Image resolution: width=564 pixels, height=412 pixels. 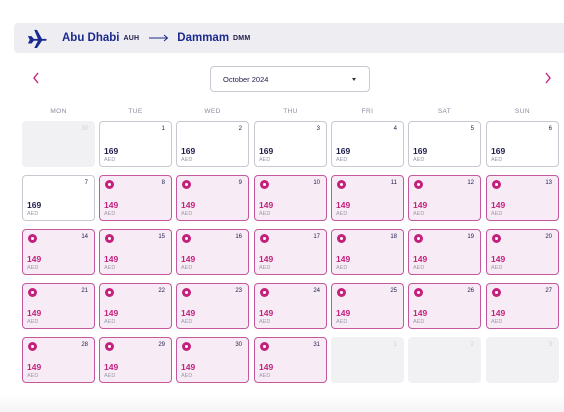 What do you see at coordinates (238, 291) in the screenshot?
I see `day-number: 23` at bounding box center [238, 291].